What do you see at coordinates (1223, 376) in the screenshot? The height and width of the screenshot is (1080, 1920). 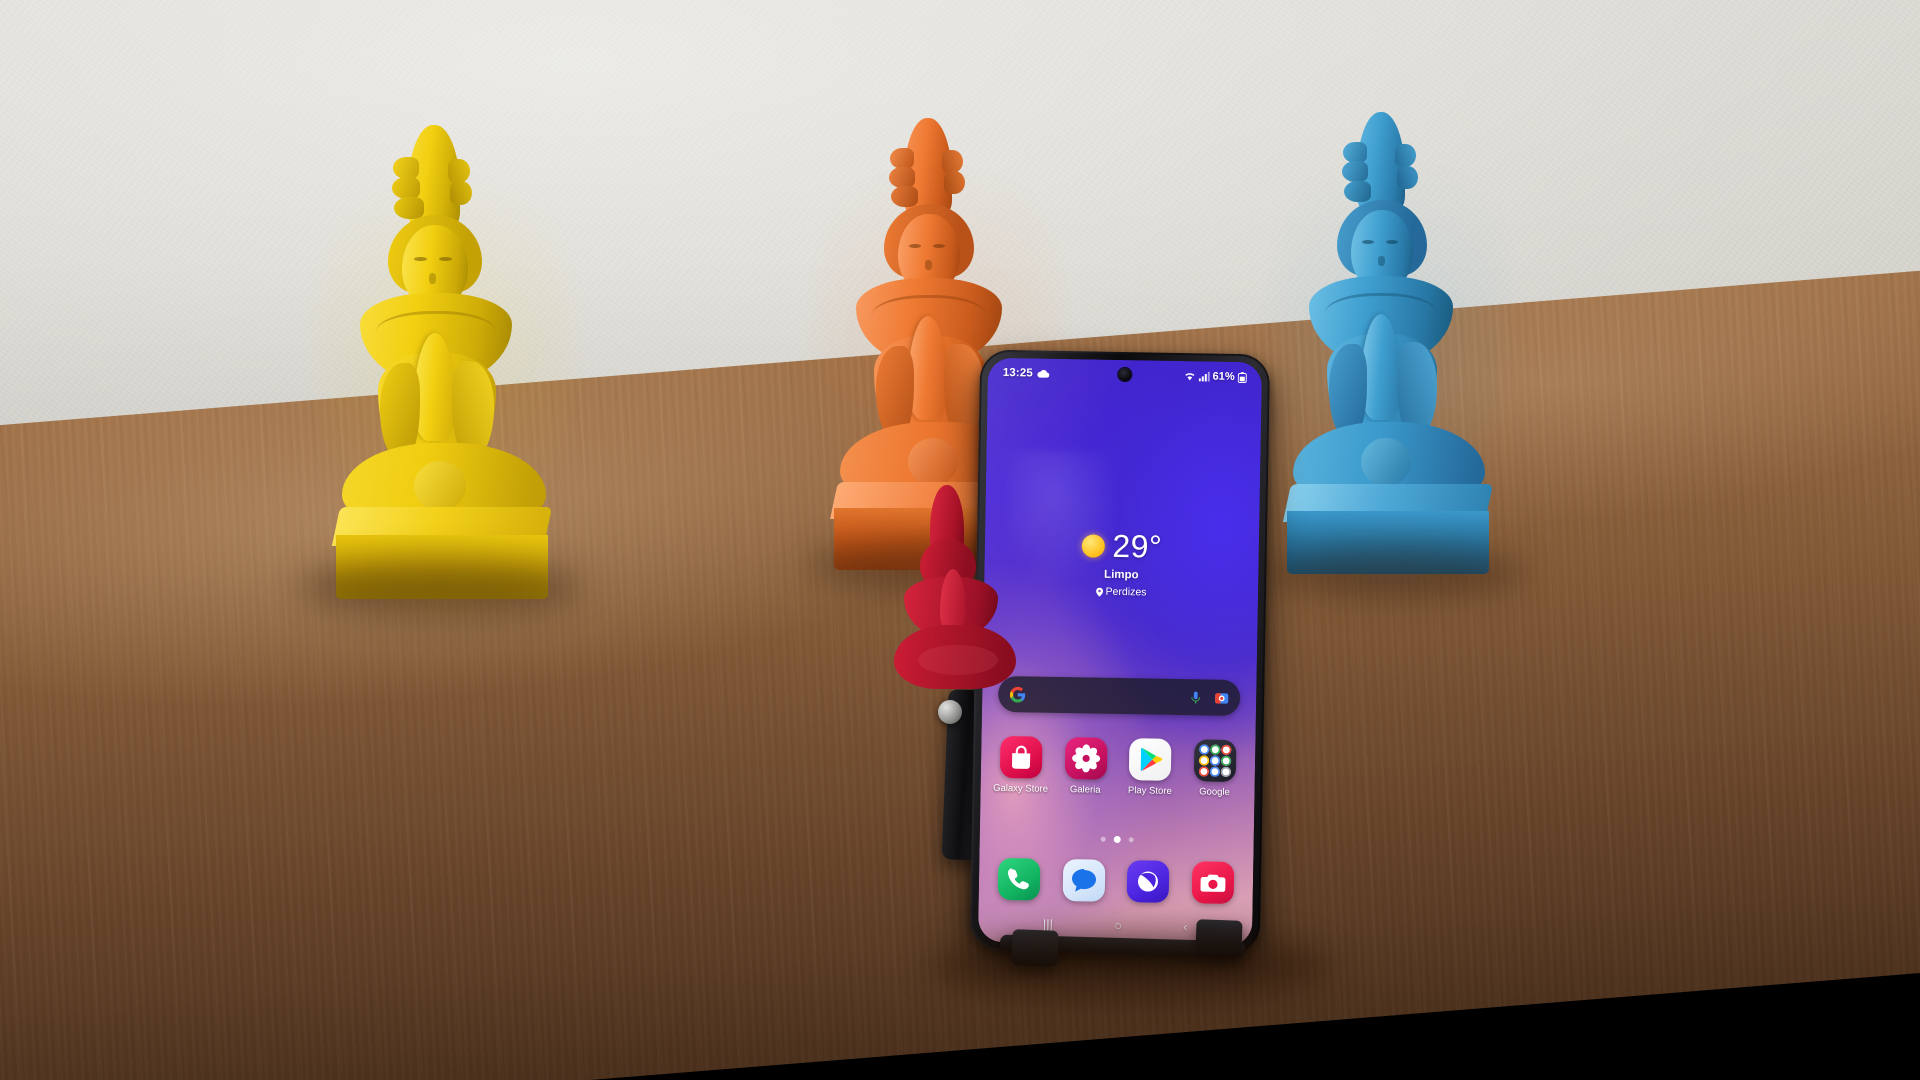 I see `battery-percent: 61%` at bounding box center [1223, 376].